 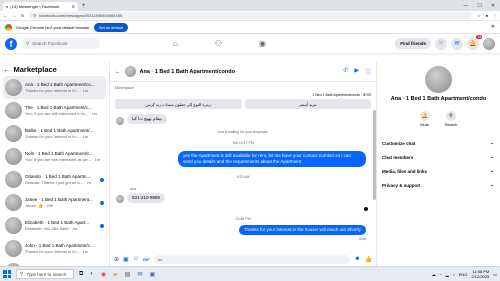 What do you see at coordinates (413, 43) in the screenshot?
I see `find-friends-button: Find friends` at bounding box center [413, 43].